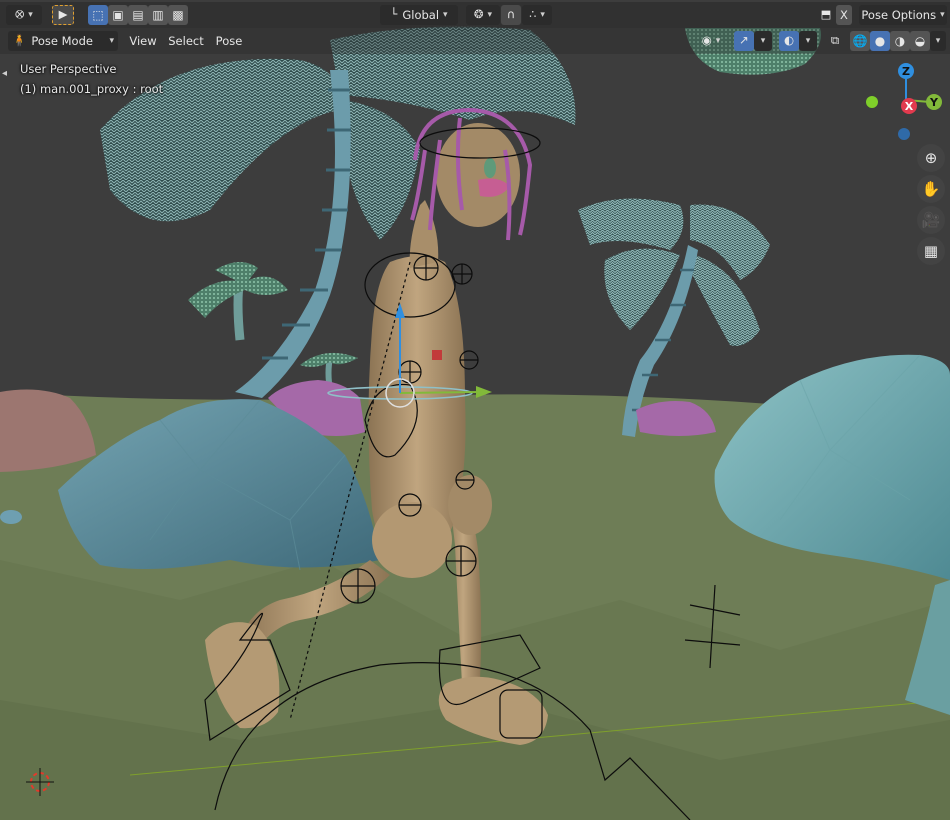  I want to click on camera-icon: 🎥, so click(931, 220).